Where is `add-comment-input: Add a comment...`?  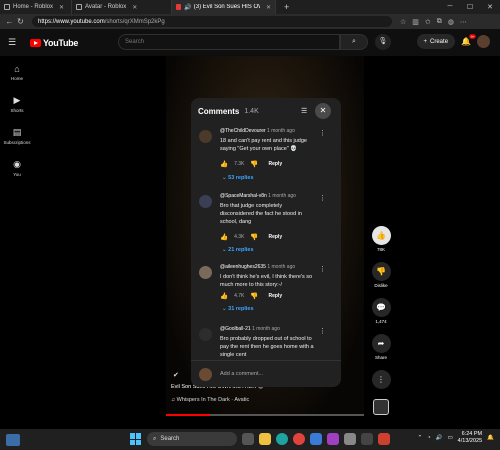
add-comment-input: Add a comment... is located at coordinates (241, 374).